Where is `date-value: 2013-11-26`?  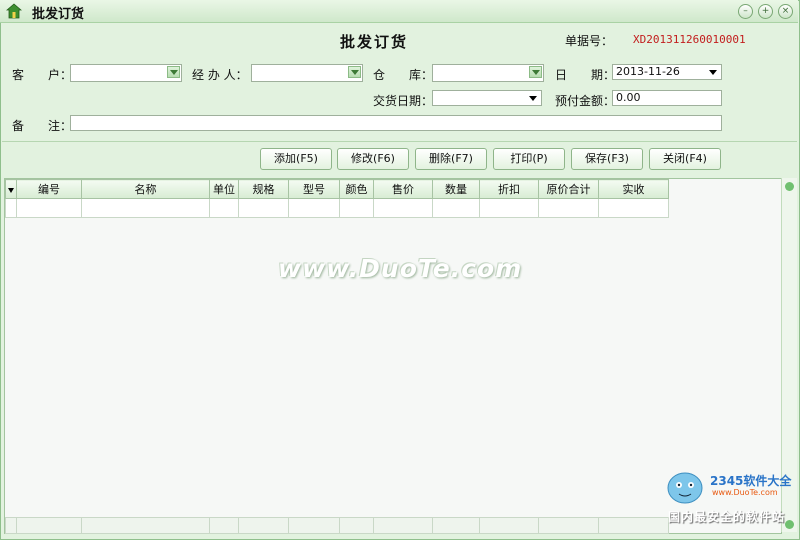
date-value: 2013-11-26 is located at coordinates (648, 71).